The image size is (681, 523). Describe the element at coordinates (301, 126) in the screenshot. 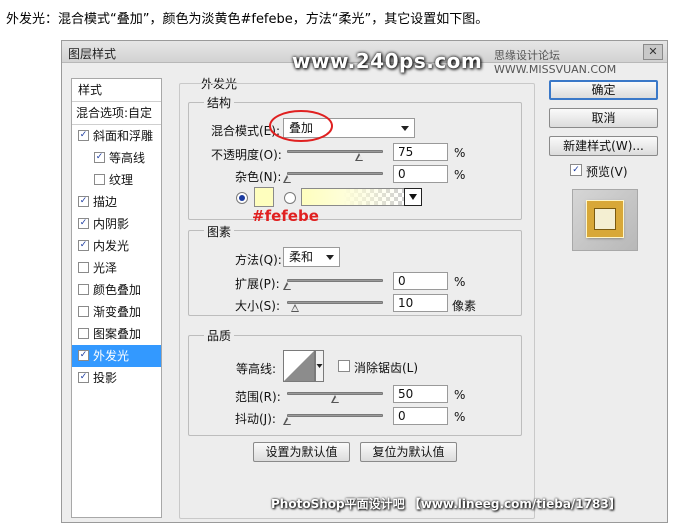

I see `annotation-circle` at that location.